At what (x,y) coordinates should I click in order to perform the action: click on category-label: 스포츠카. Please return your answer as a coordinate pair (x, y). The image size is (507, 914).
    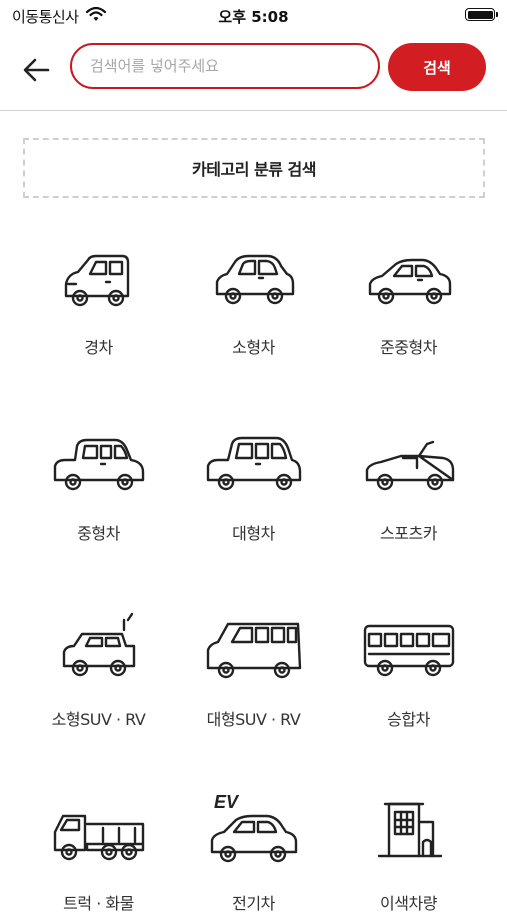
    Looking at the image, I should click on (408, 533).